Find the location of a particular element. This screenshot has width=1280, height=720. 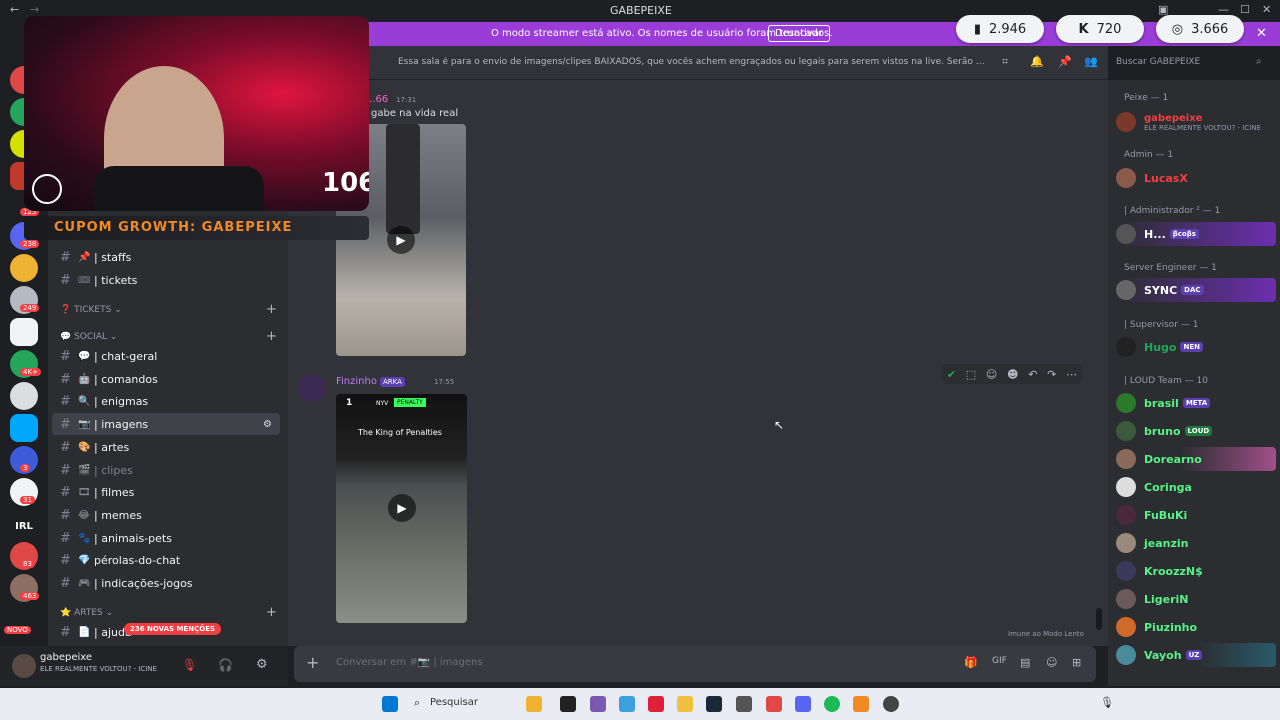

spotify-icon is located at coordinates (832, 704).